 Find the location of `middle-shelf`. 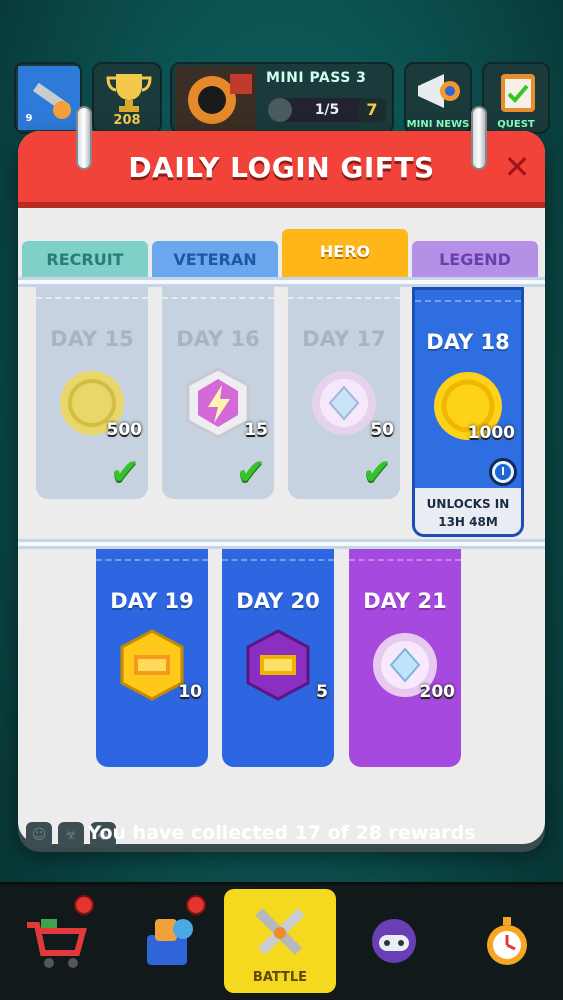

middle-shelf is located at coordinates (281, 544).